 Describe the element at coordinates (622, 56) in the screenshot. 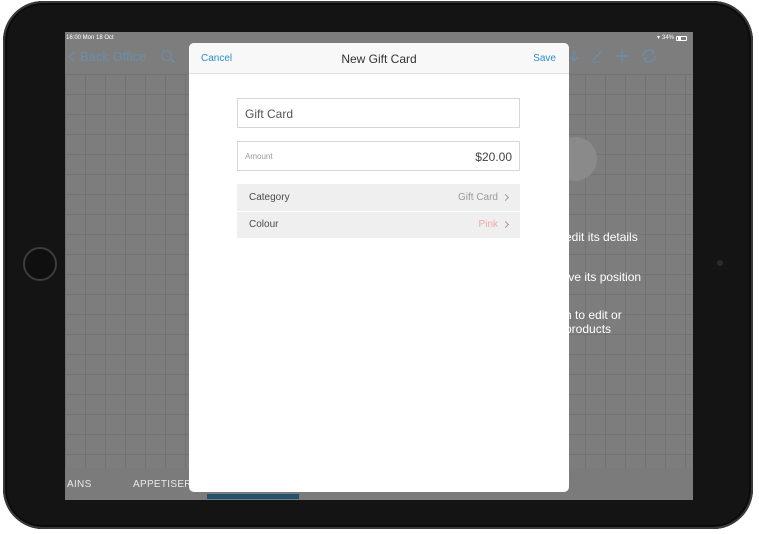

I see `plus-icon` at that location.